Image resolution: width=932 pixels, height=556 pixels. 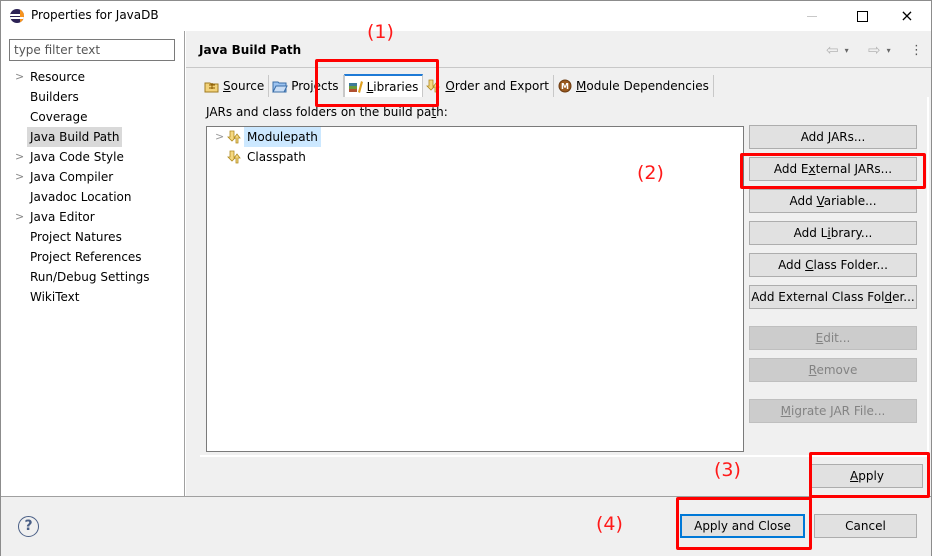 What do you see at coordinates (742, 526) in the screenshot?
I see `apply-and-close-button: Apply and Close` at bounding box center [742, 526].